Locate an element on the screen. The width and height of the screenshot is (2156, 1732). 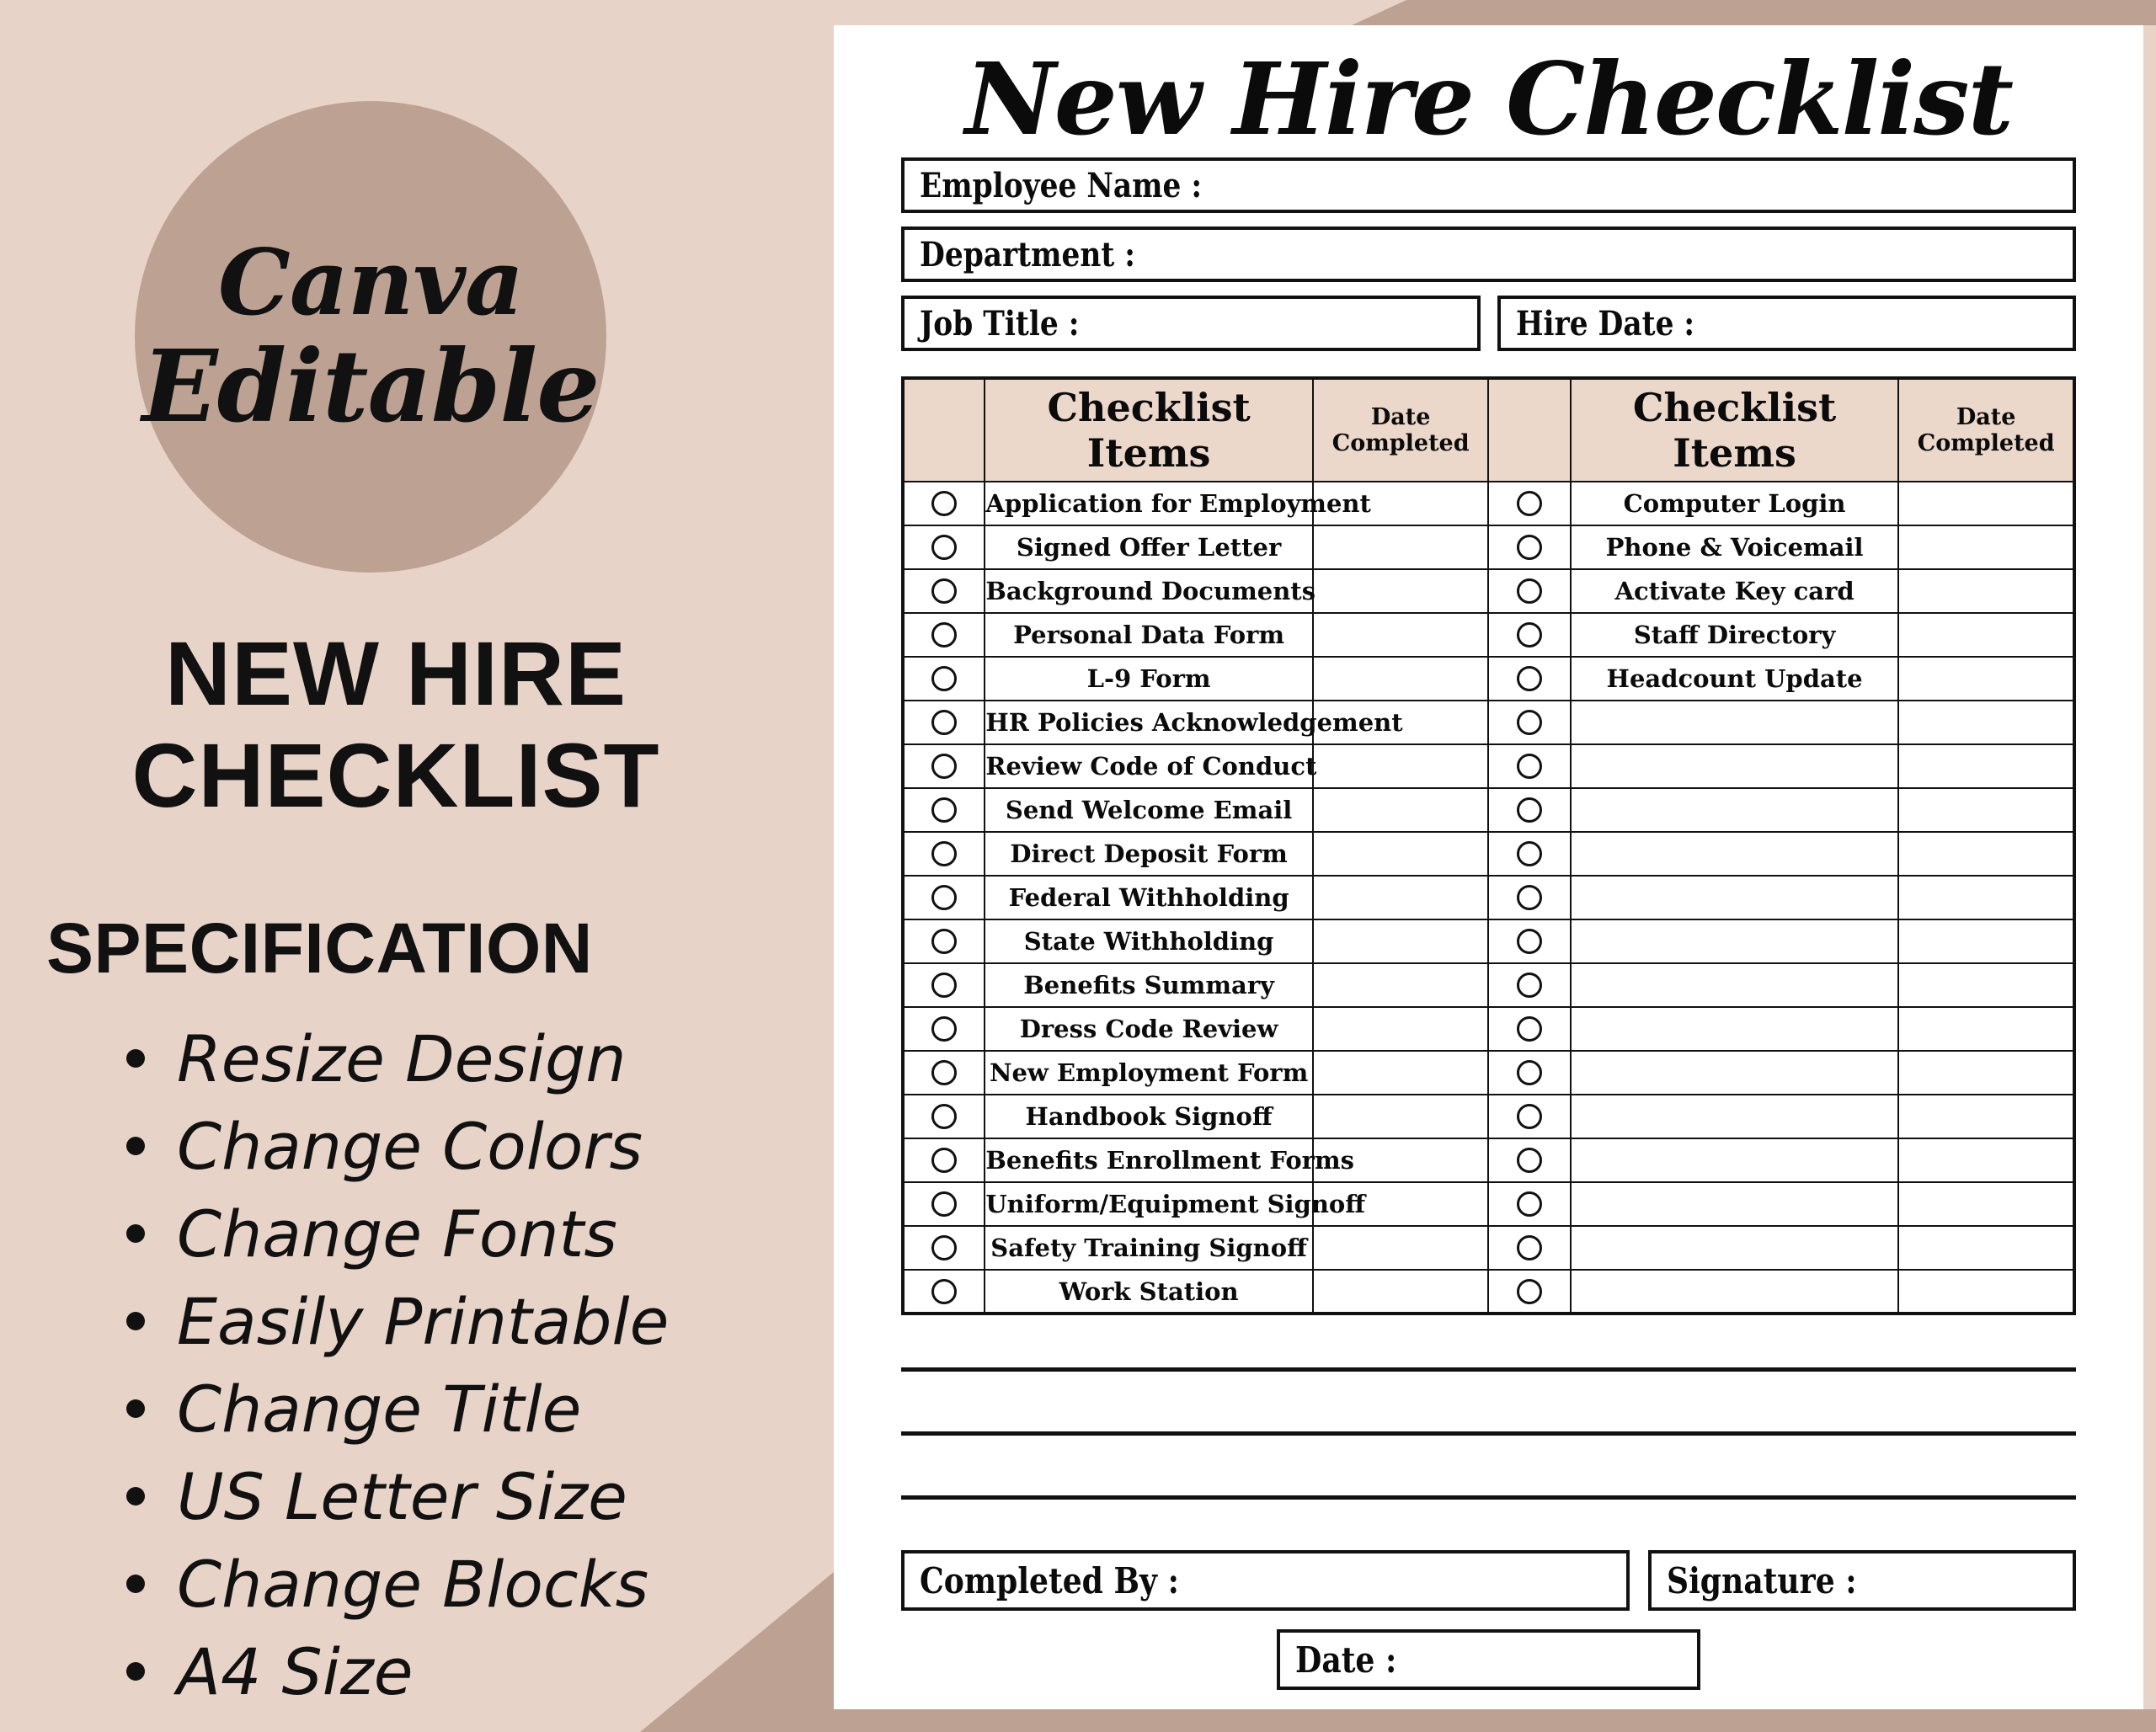
date-field: Date : is located at coordinates (1488, 1659).